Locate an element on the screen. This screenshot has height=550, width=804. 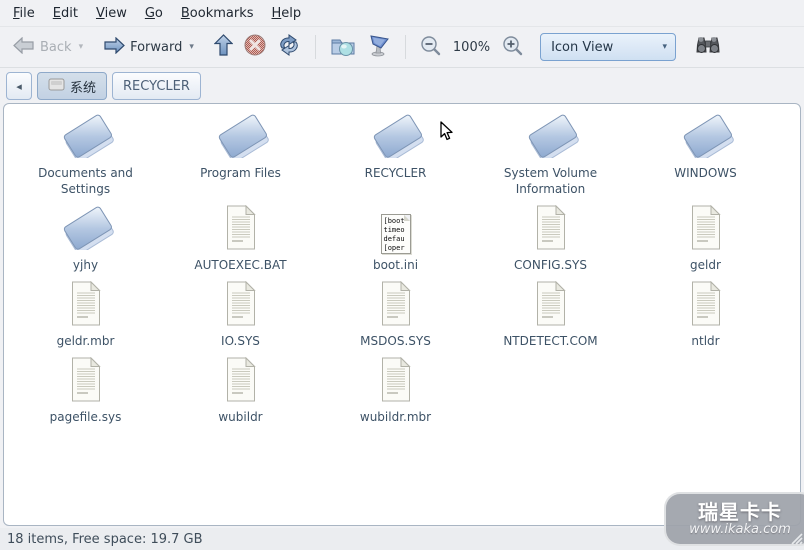
toolbar-separator is located at coordinates (315, 47).